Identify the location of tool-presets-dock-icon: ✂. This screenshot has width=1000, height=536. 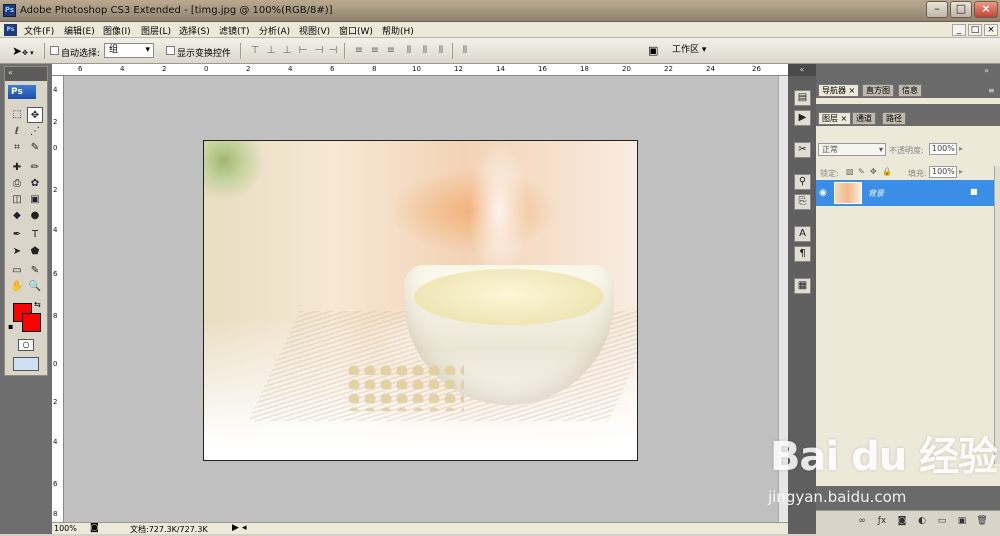
(802, 150).